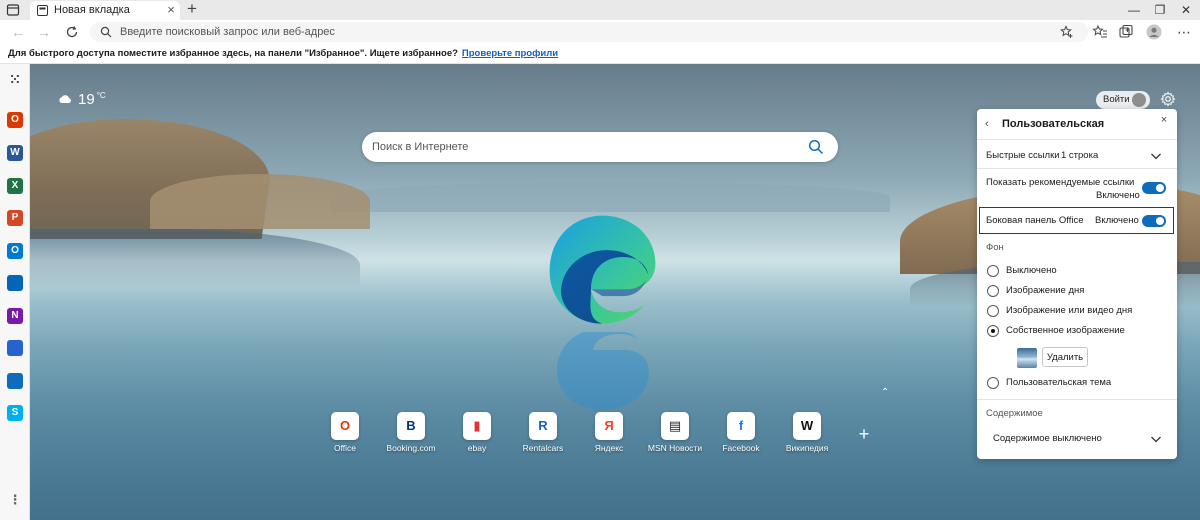  I want to click on quick-link: O Office, so click(345, 437).